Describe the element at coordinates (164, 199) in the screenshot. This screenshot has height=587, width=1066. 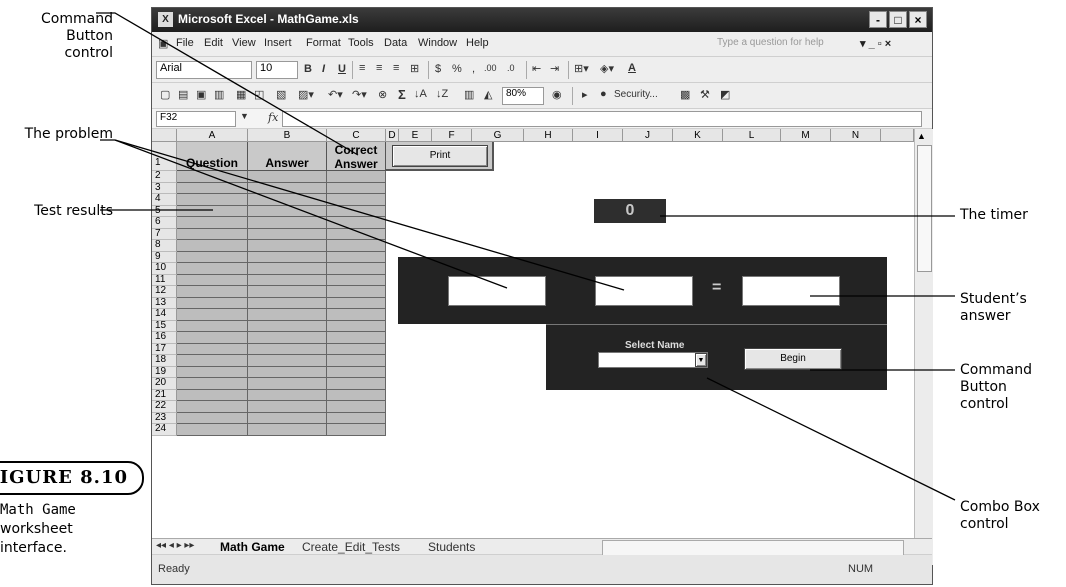
I see `row-header-4: 4` at that location.